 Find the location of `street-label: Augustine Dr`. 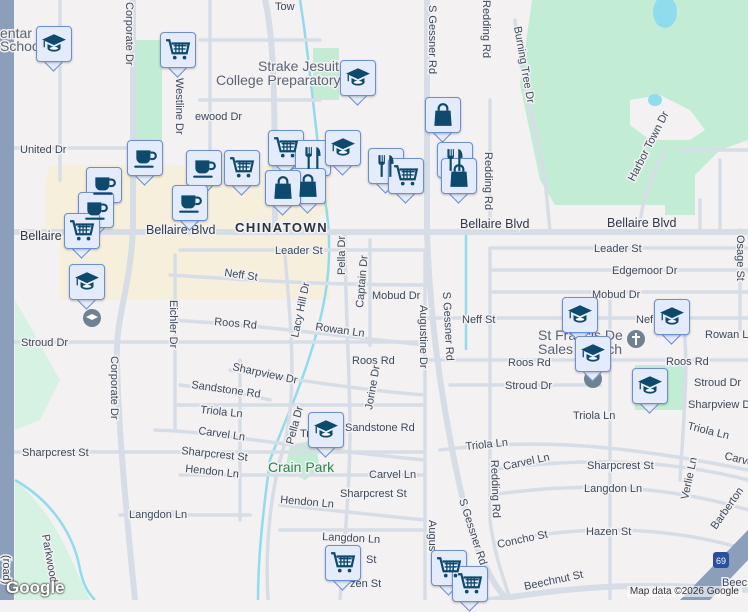

street-label: Augustine Dr is located at coordinates (423, 337).